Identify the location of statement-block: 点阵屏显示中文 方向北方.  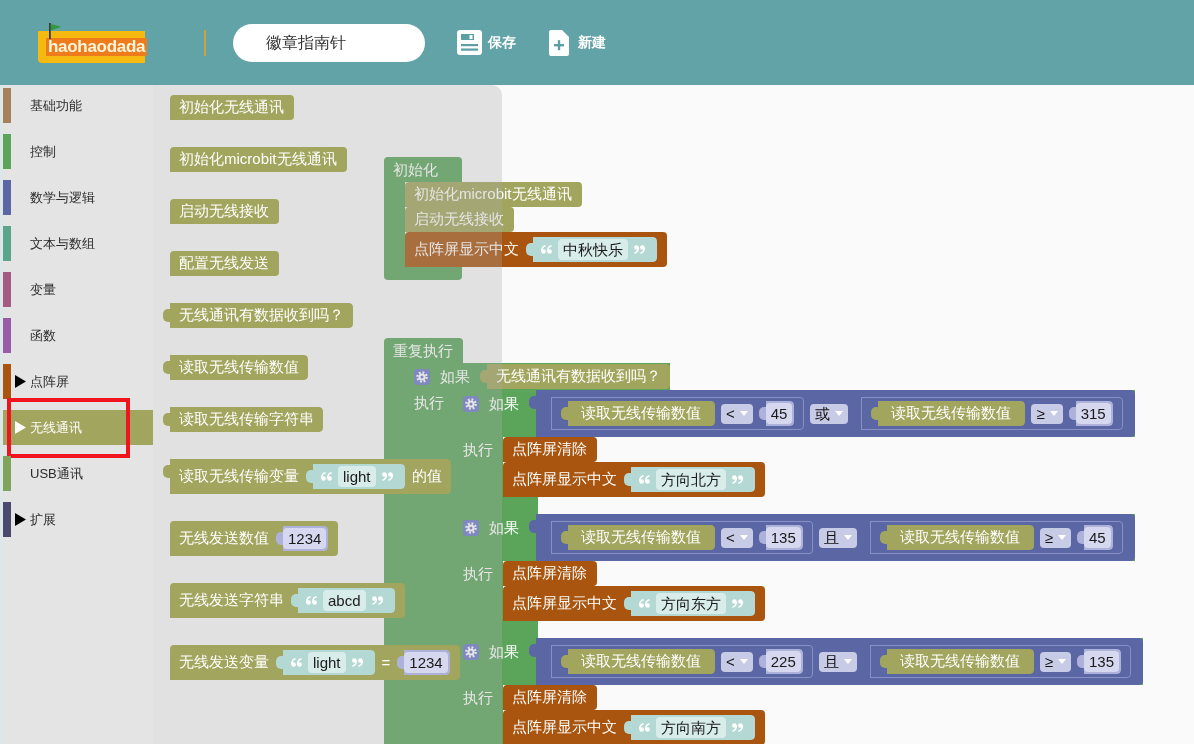
(634, 479).